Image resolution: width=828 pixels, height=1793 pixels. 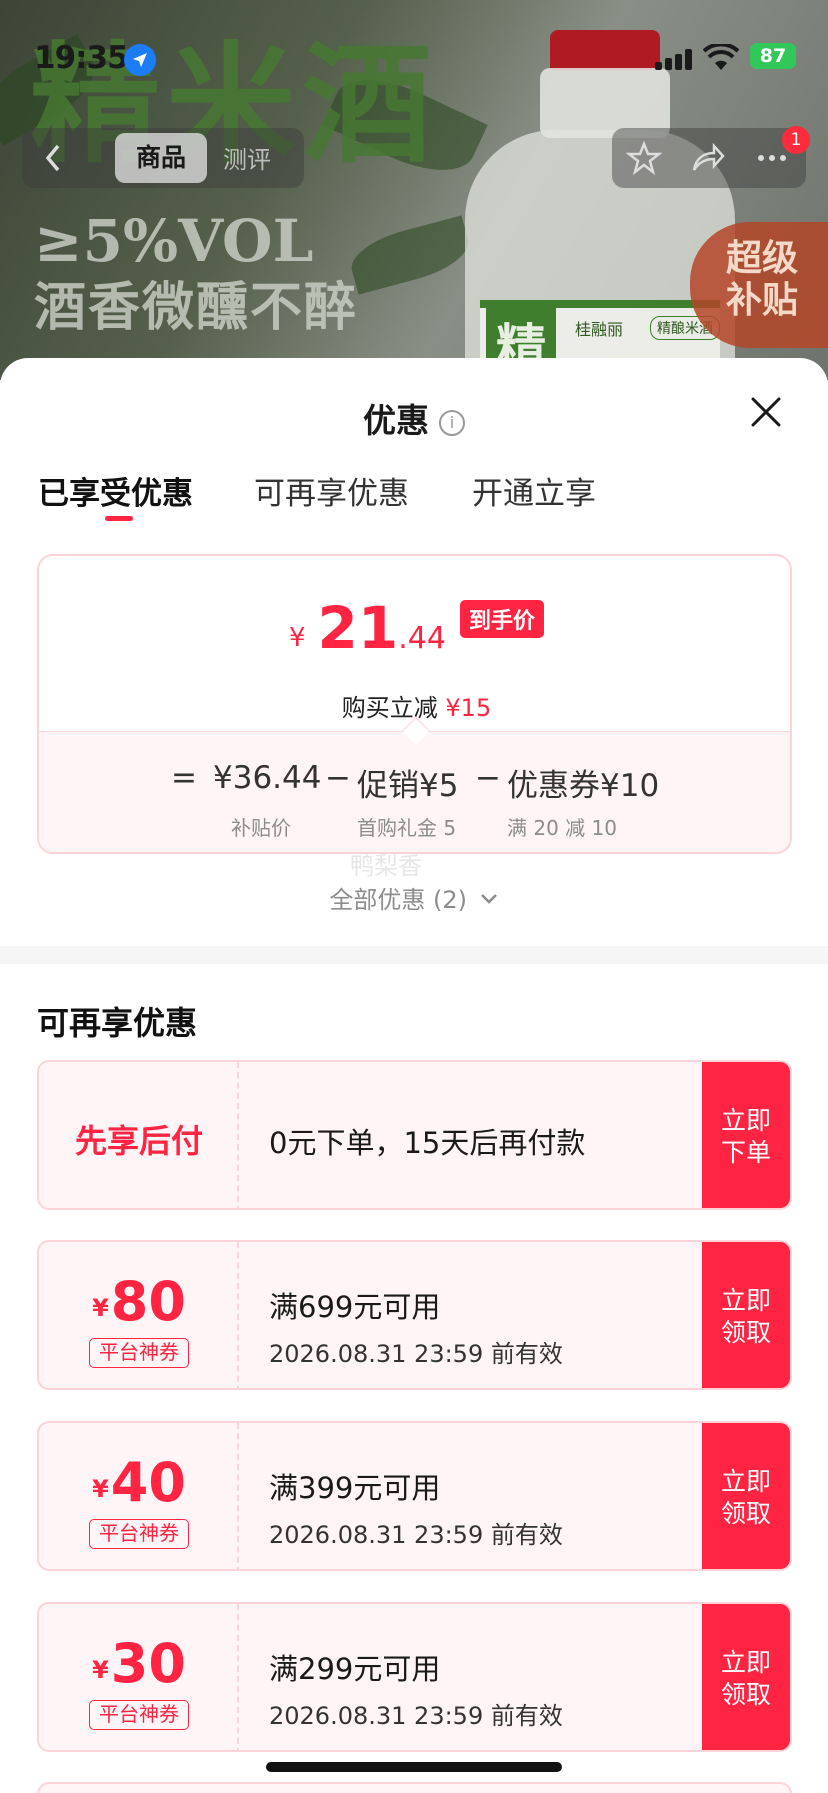 I want to click on price-integer: 21, so click(x=358, y=628).